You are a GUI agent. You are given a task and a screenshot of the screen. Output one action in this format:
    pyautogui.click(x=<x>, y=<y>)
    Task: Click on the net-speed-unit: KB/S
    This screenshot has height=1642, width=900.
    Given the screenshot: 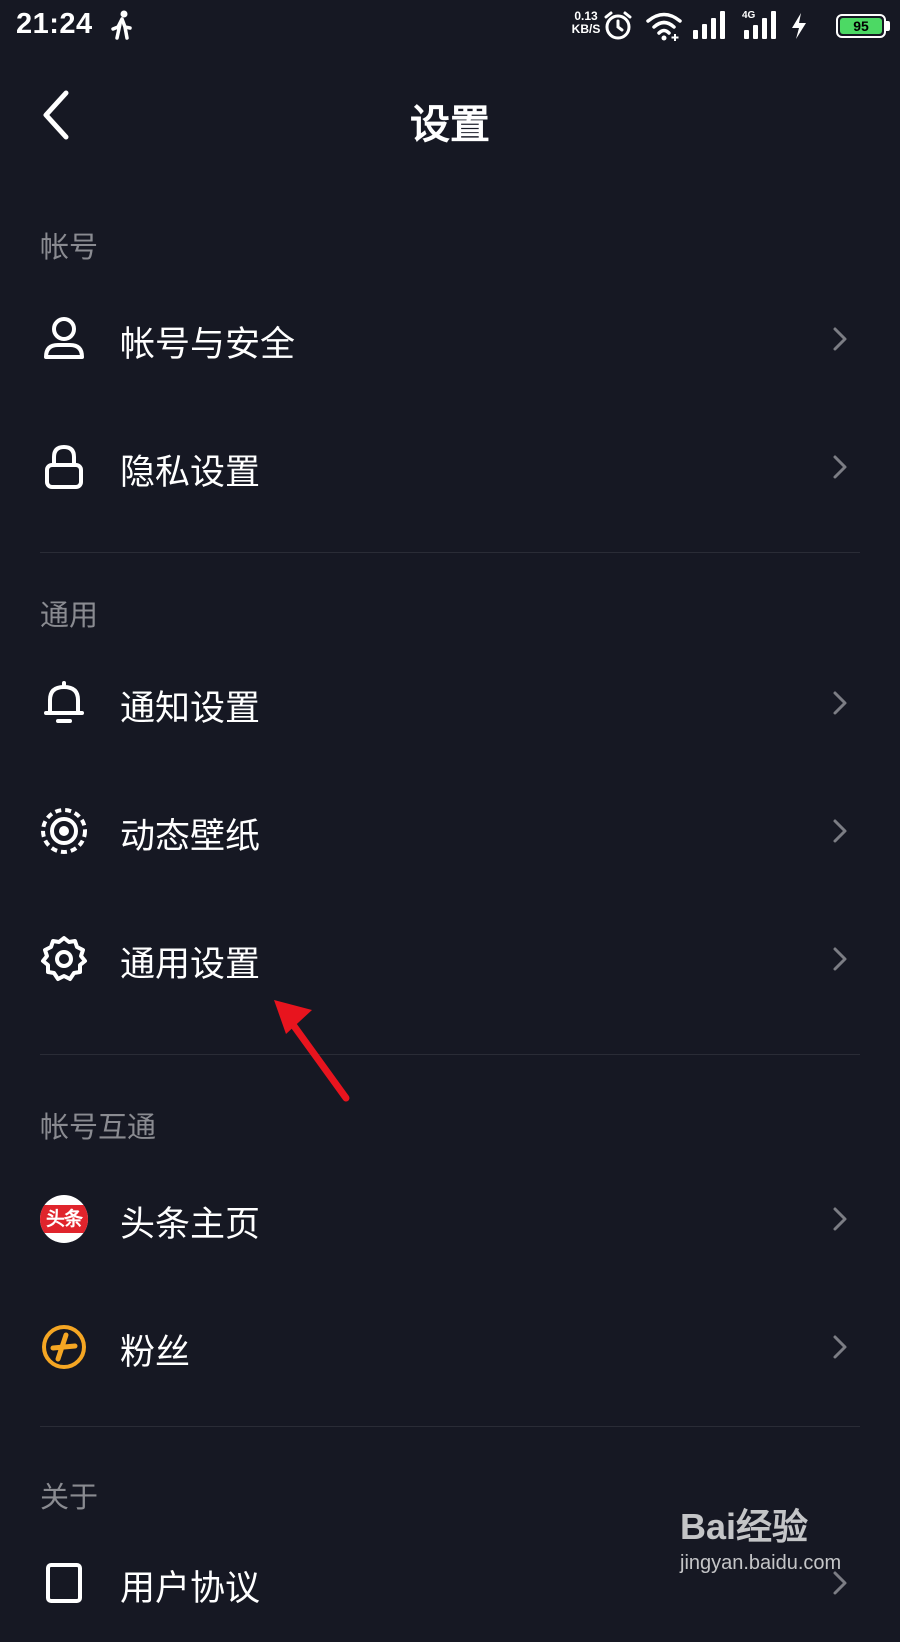 What is the action you would take?
    pyautogui.click(x=586, y=29)
    